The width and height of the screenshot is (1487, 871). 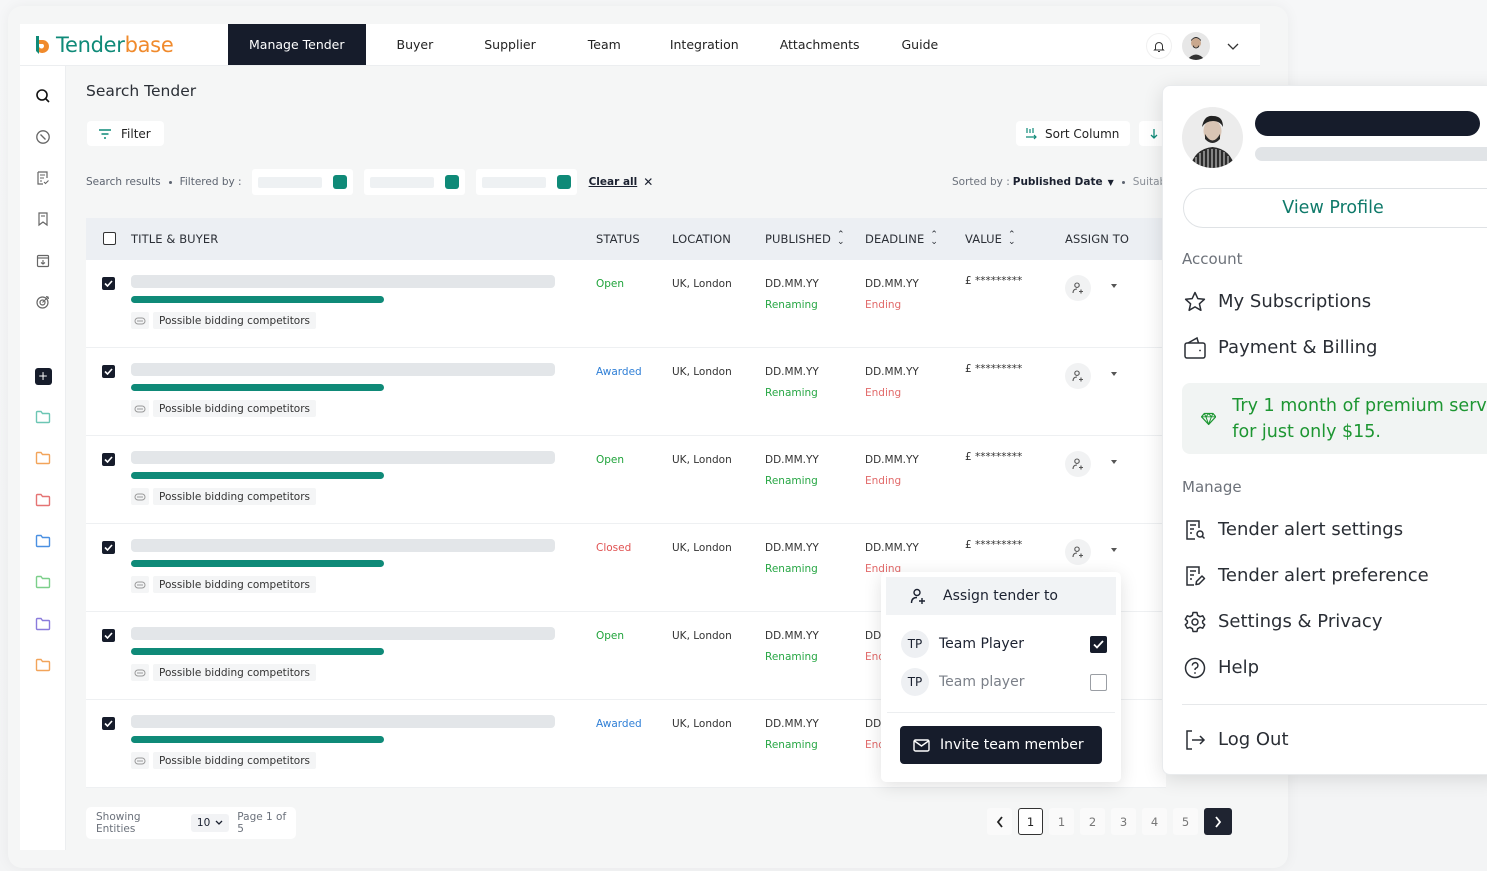 I want to click on view-profile-button: View Profile, so click(x=1335, y=208).